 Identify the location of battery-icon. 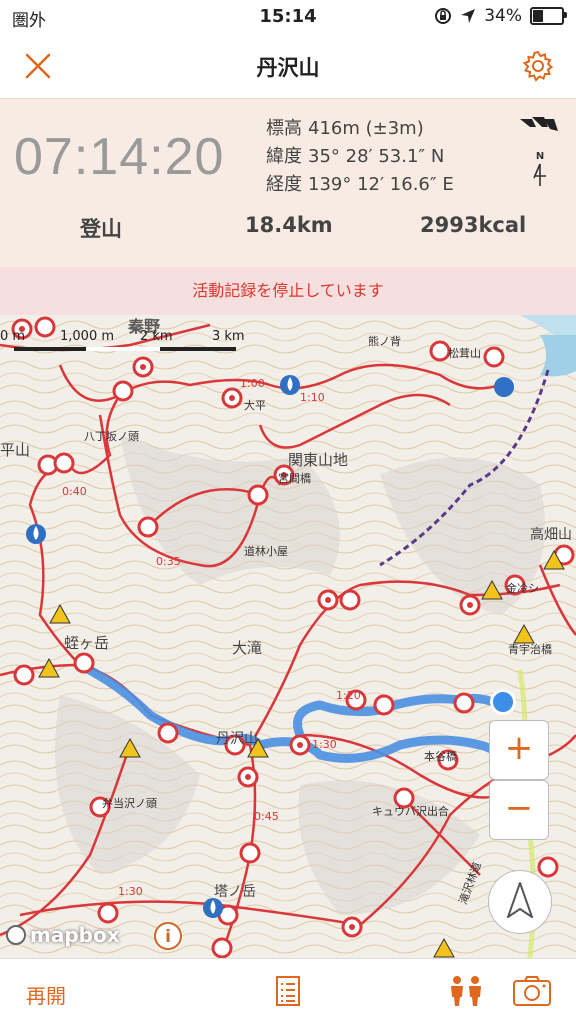
(548, 16).